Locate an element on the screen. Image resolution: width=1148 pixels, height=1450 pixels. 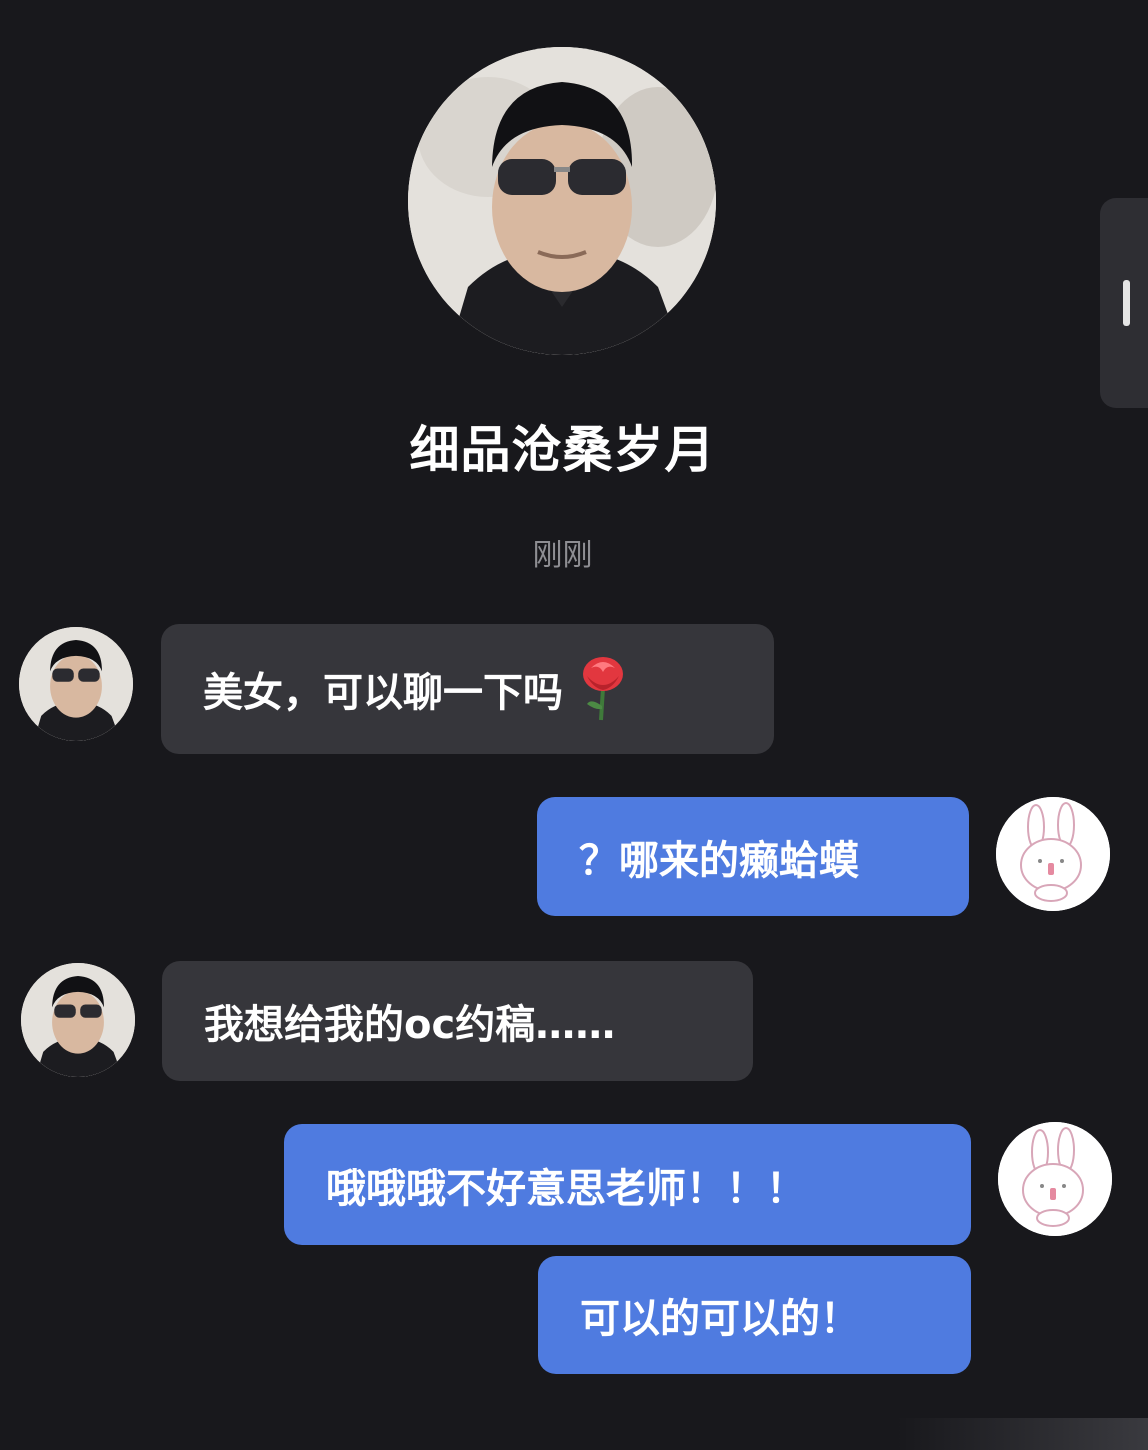
side-drawer-handle is located at coordinates (1124, 303).